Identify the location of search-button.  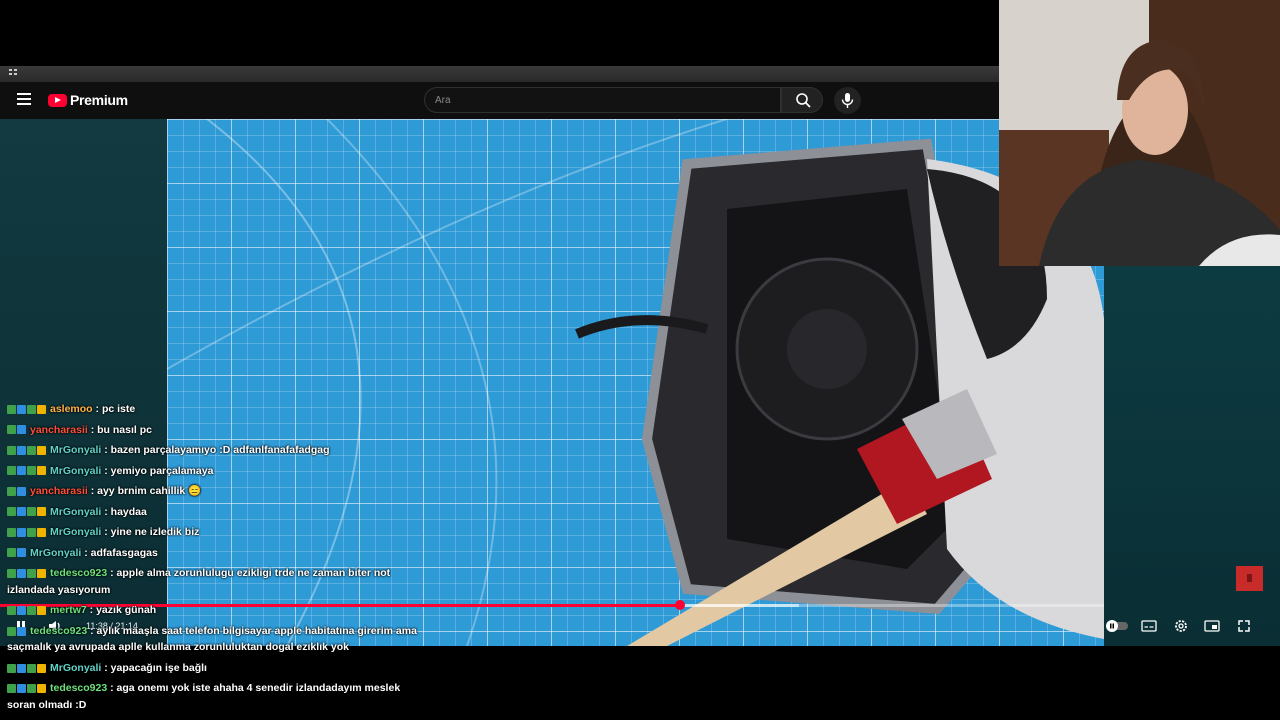
(802, 100).